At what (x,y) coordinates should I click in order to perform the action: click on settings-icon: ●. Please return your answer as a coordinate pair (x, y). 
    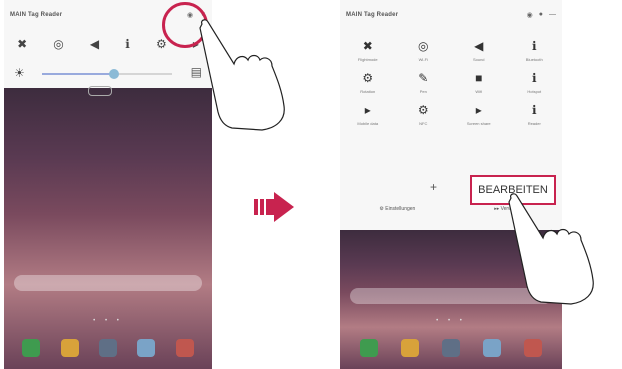
    Looking at the image, I should click on (541, 15).